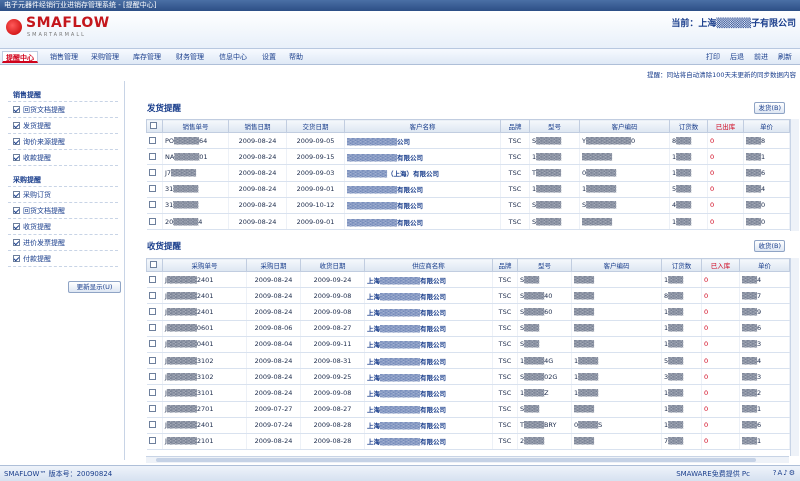 The width and height of the screenshot is (800, 481). Describe the element at coordinates (720, 265) in the screenshot. I see `header-received: 已入库` at that location.